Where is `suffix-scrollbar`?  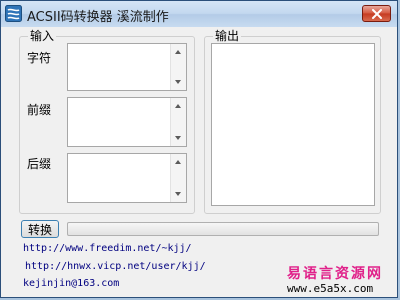
suffix-scrollbar is located at coordinates (178, 178).